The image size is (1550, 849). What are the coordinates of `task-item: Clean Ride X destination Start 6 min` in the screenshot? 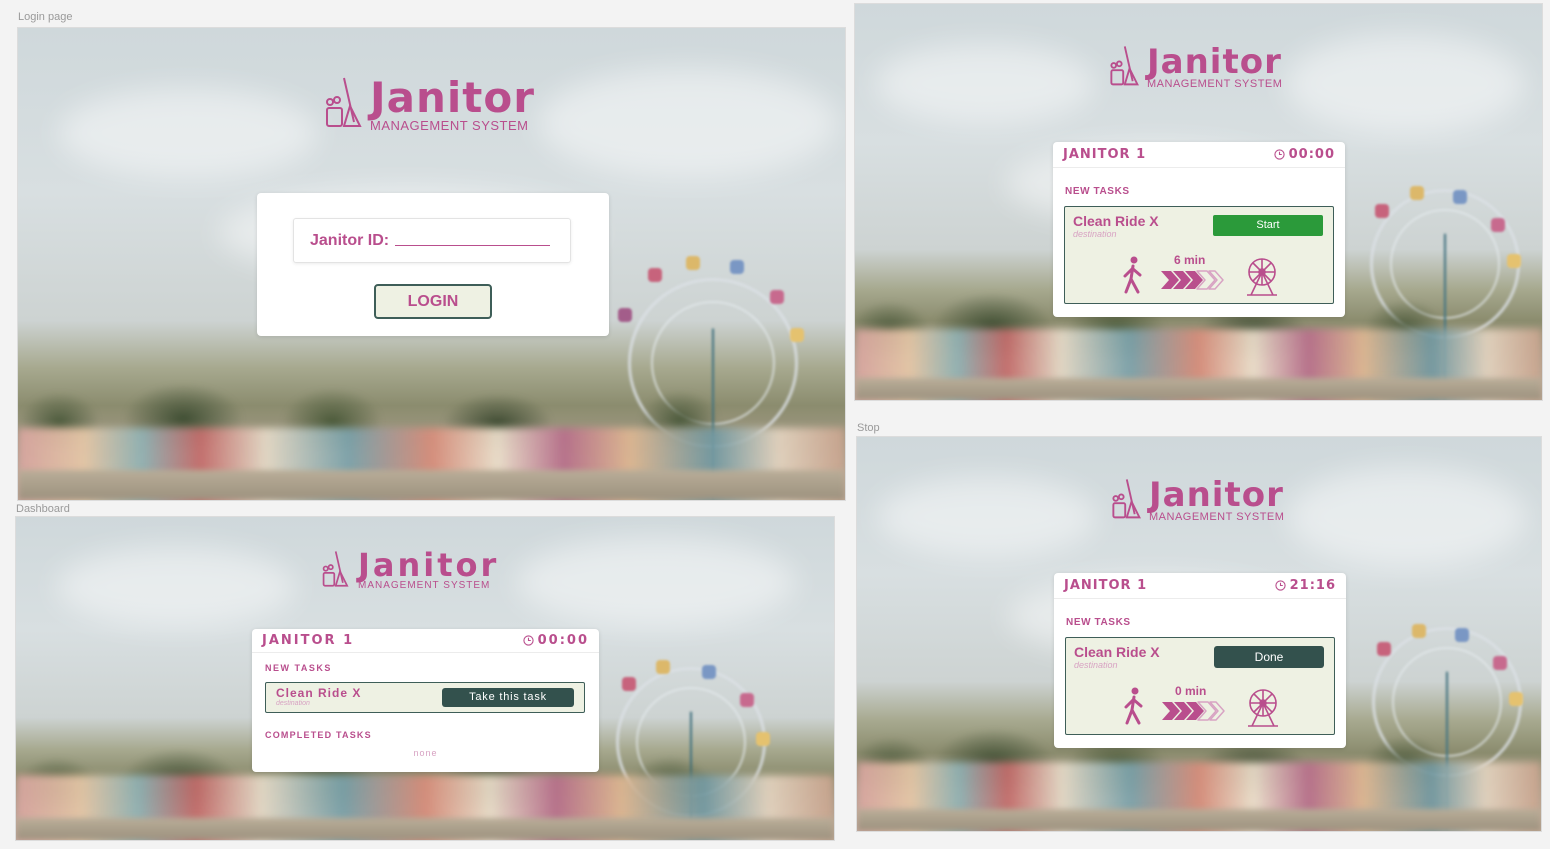 It's located at (1199, 255).